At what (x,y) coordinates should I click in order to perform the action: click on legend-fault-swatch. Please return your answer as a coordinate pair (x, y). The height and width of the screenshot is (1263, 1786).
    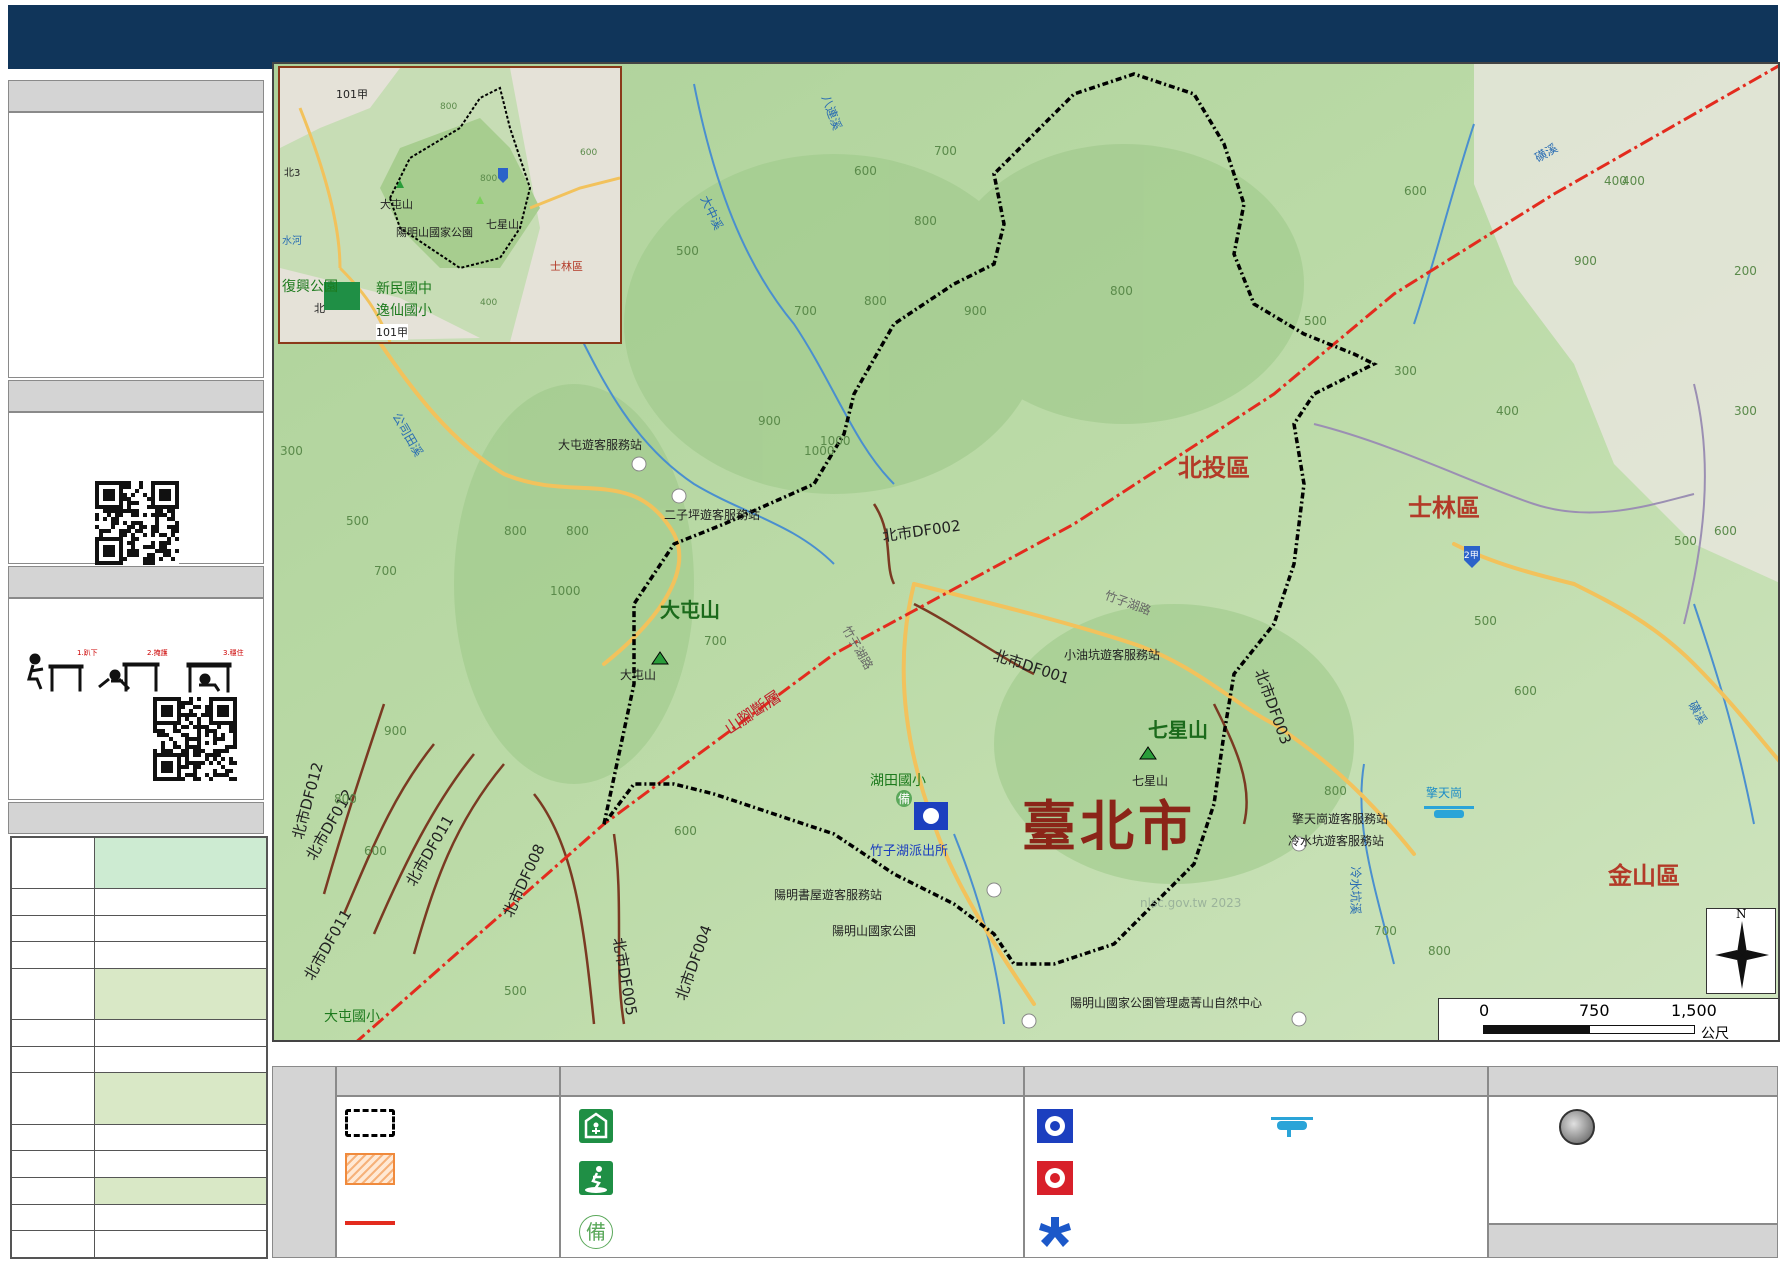
    Looking at the image, I should click on (370, 1223).